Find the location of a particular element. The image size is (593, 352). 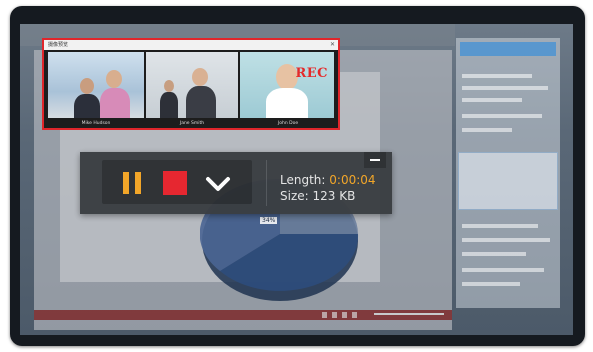

app-statusbar is located at coordinates (243, 315).